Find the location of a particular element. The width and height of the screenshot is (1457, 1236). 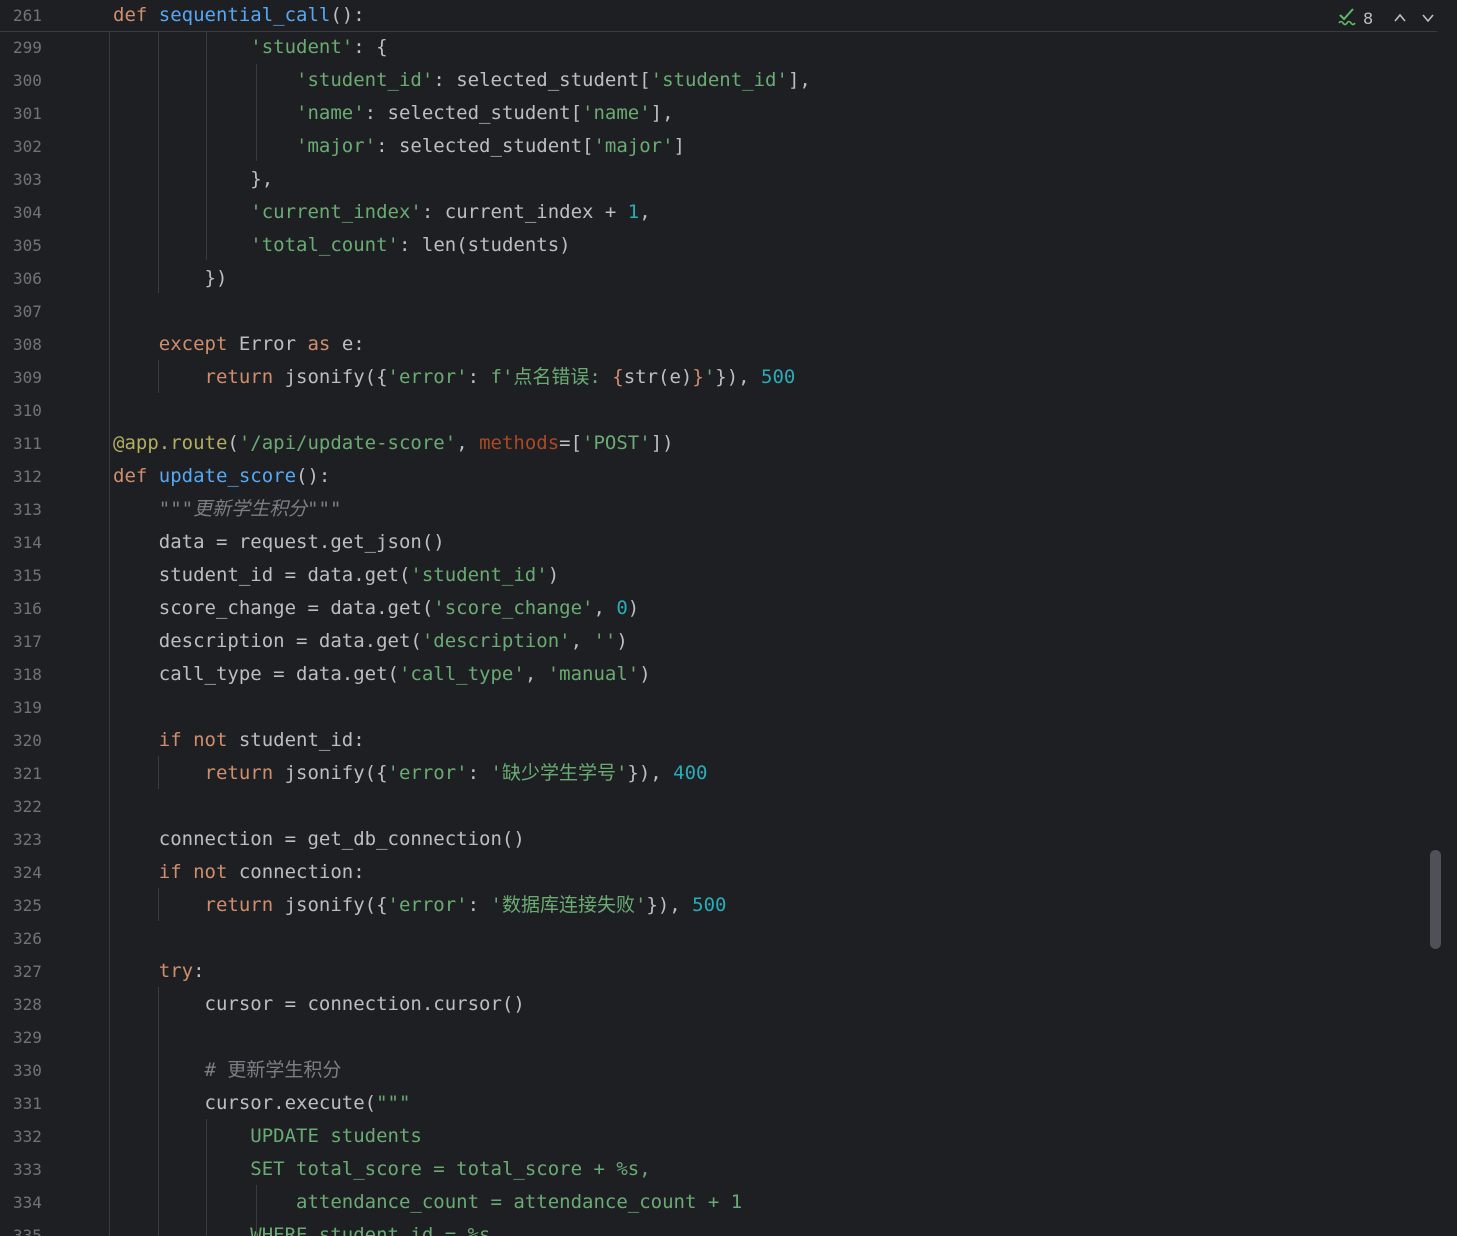

line-number: 332 is located at coordinates (43, 1136).